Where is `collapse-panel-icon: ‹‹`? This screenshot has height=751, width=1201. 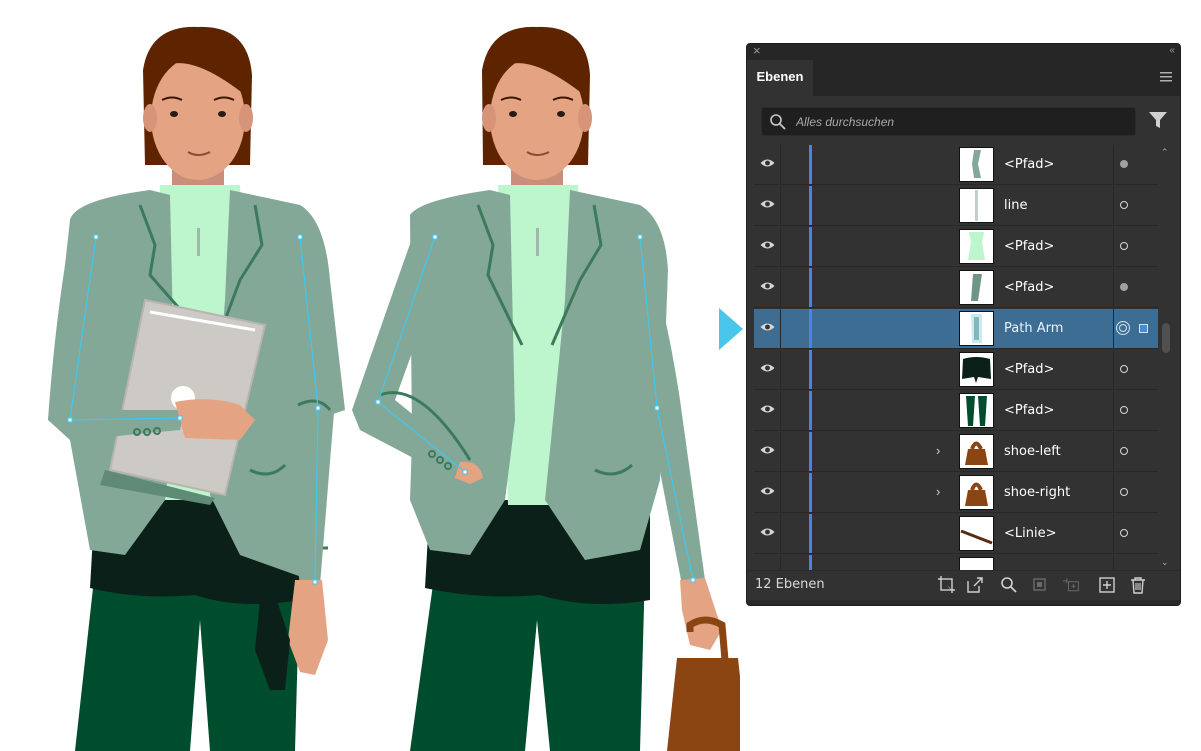 collapse-panel-icon: ‹‹ is located at coordinates (1172, 51).